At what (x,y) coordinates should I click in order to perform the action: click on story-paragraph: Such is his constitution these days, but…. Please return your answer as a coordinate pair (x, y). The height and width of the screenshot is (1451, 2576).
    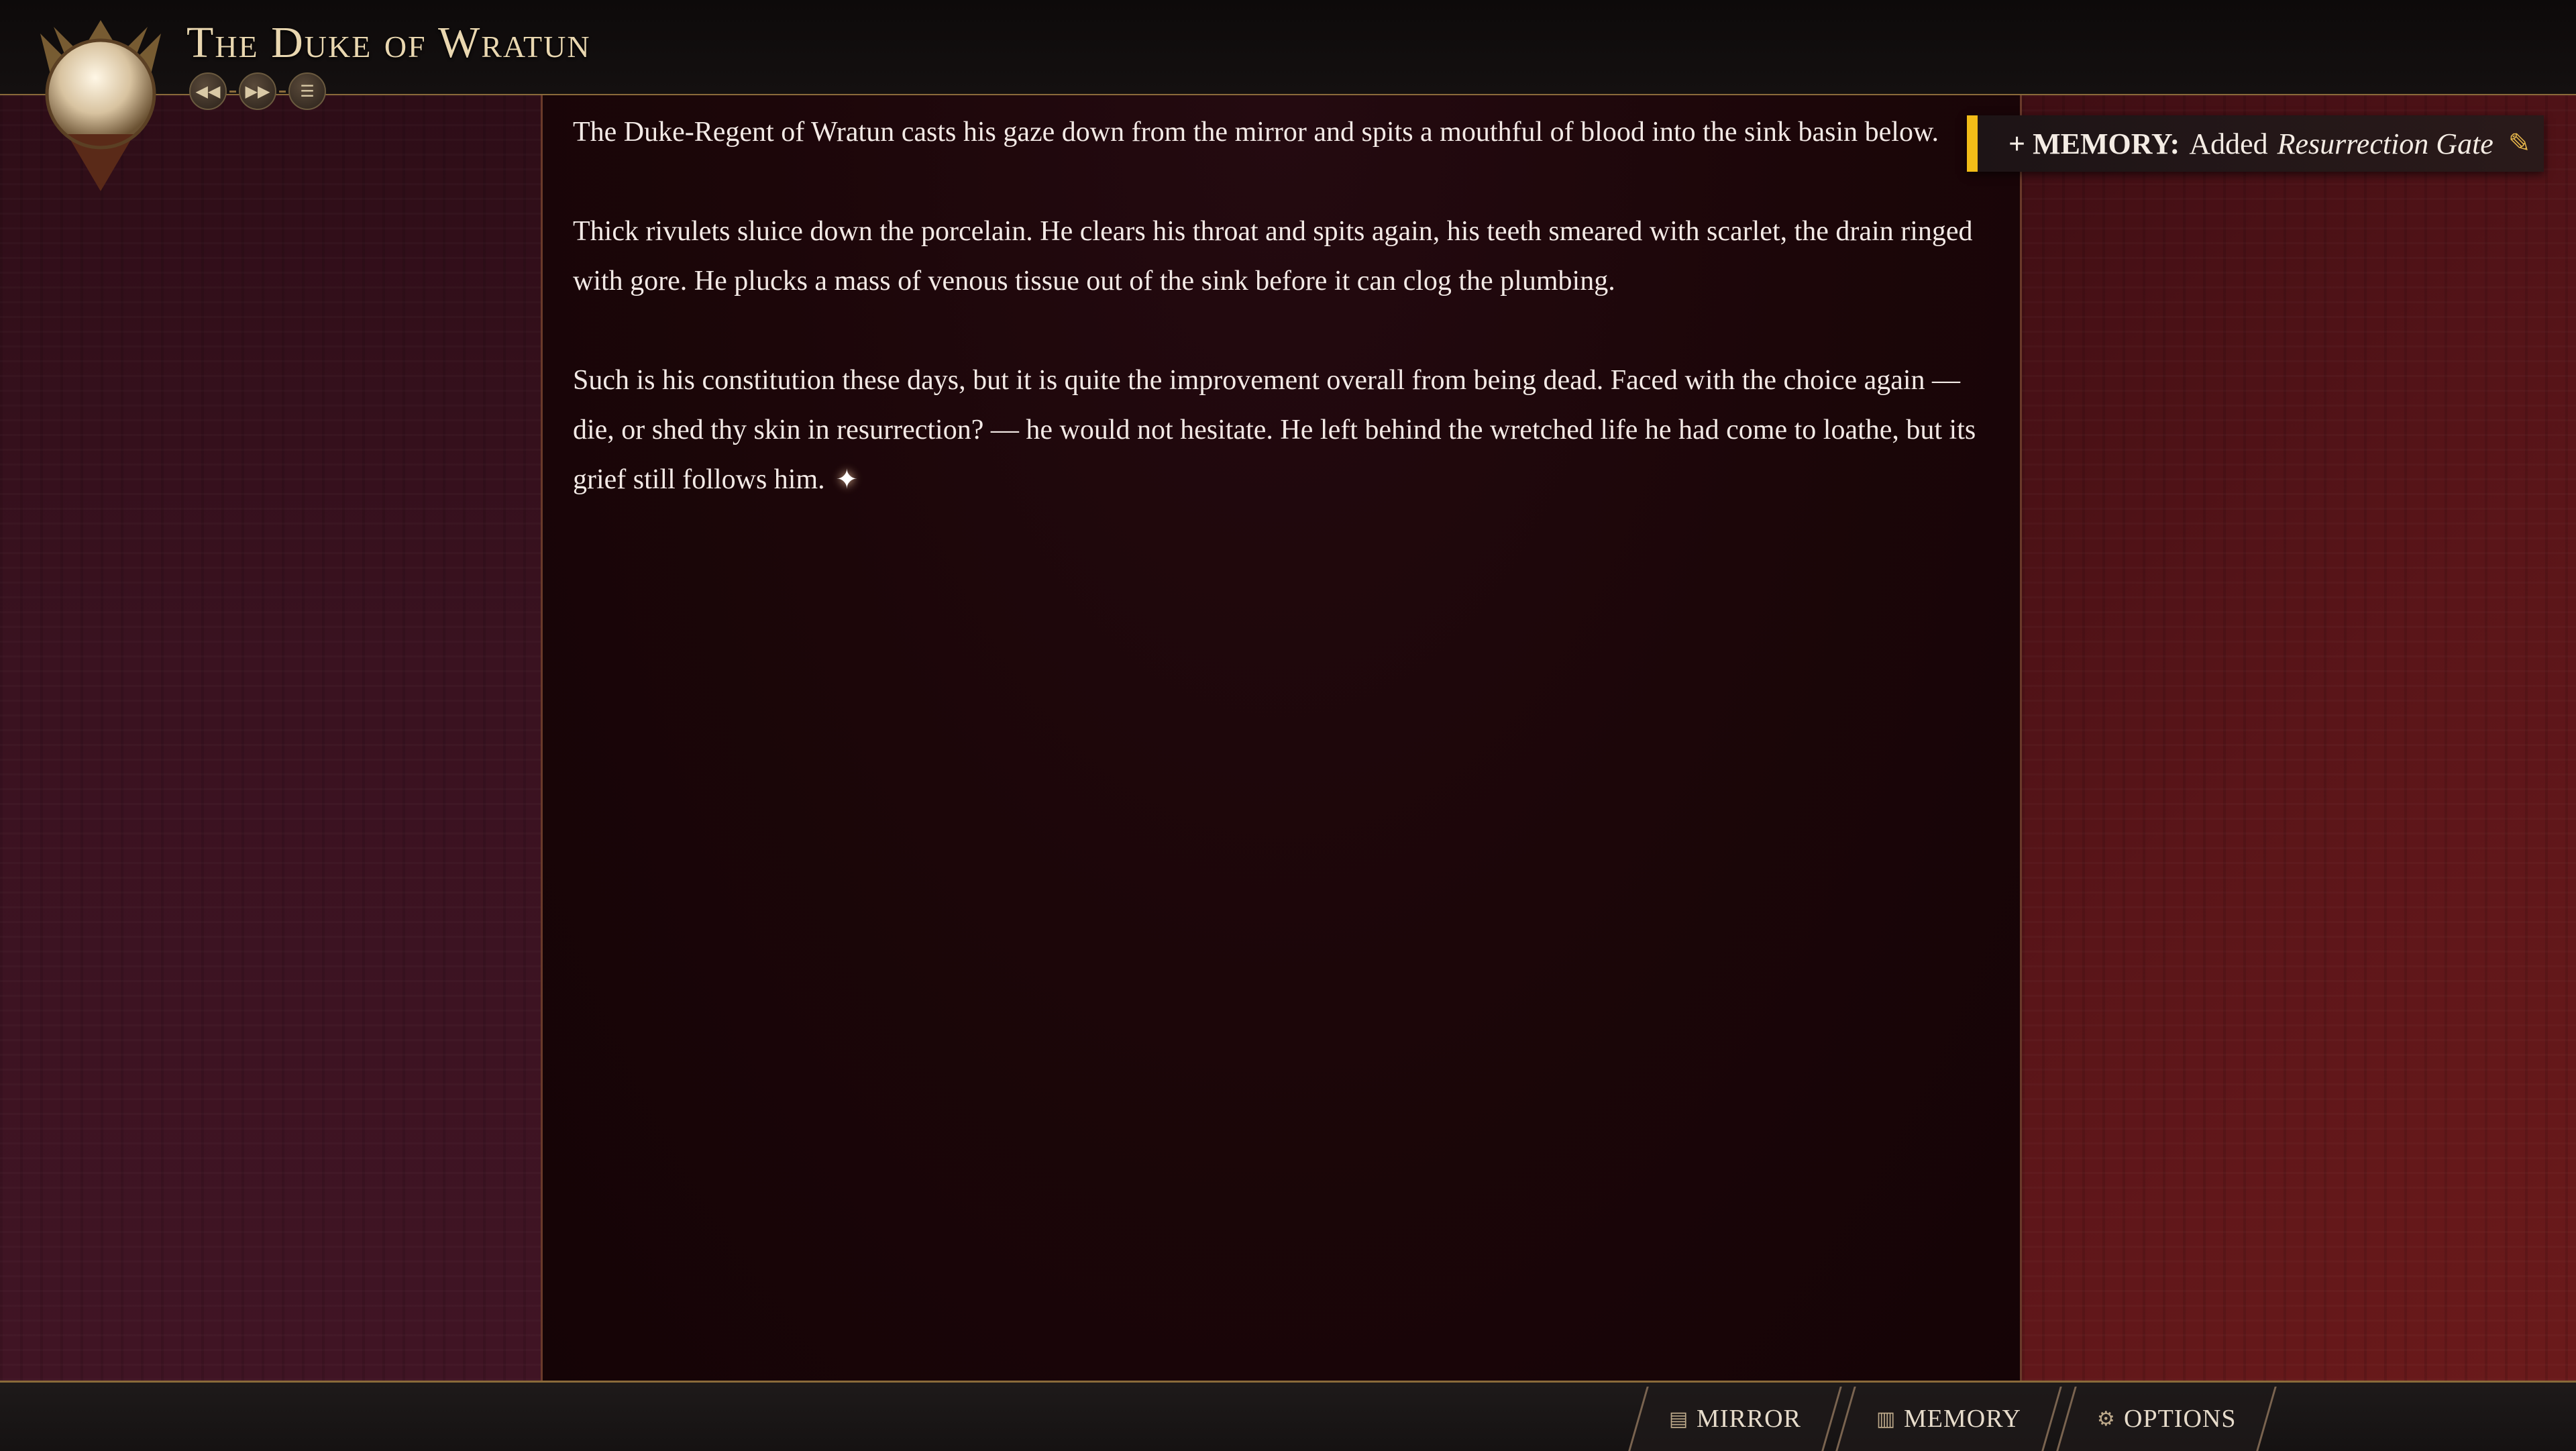
    Looking at the image, I should click on (1274, 430).